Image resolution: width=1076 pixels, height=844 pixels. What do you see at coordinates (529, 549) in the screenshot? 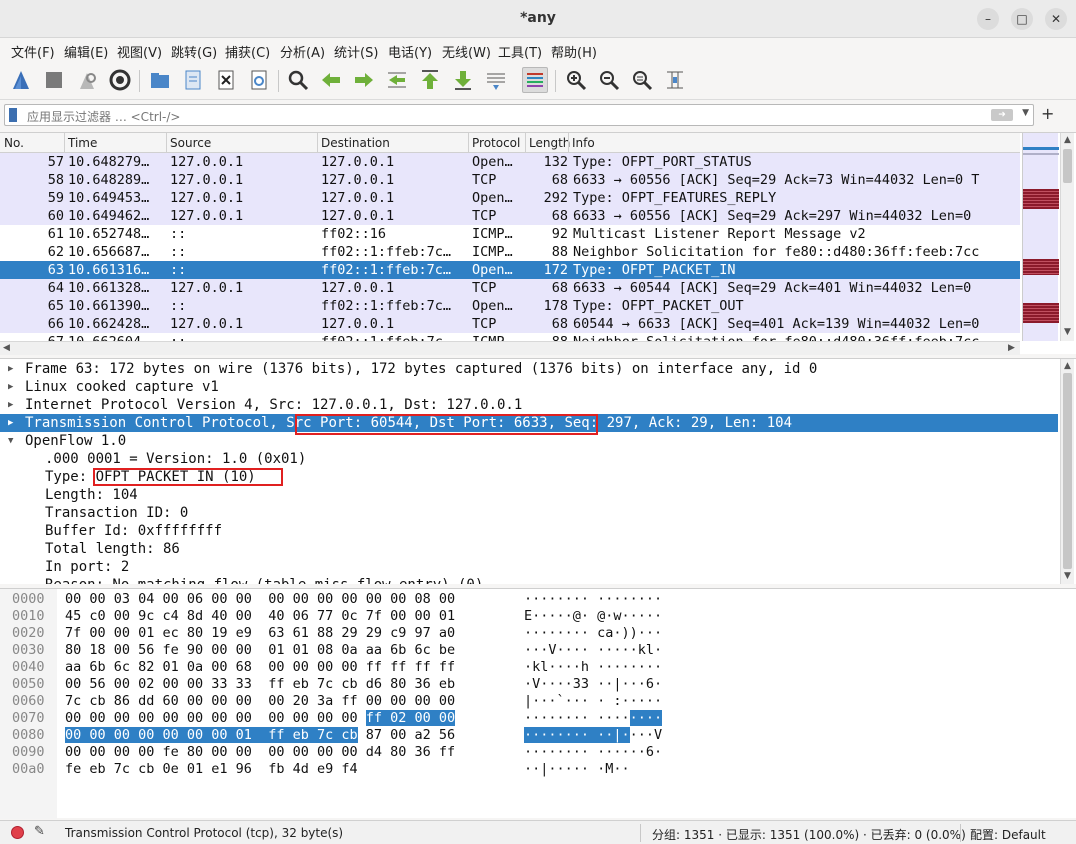
I see `detail-total-length: Total length: 86` at bounding box center [529, 549].